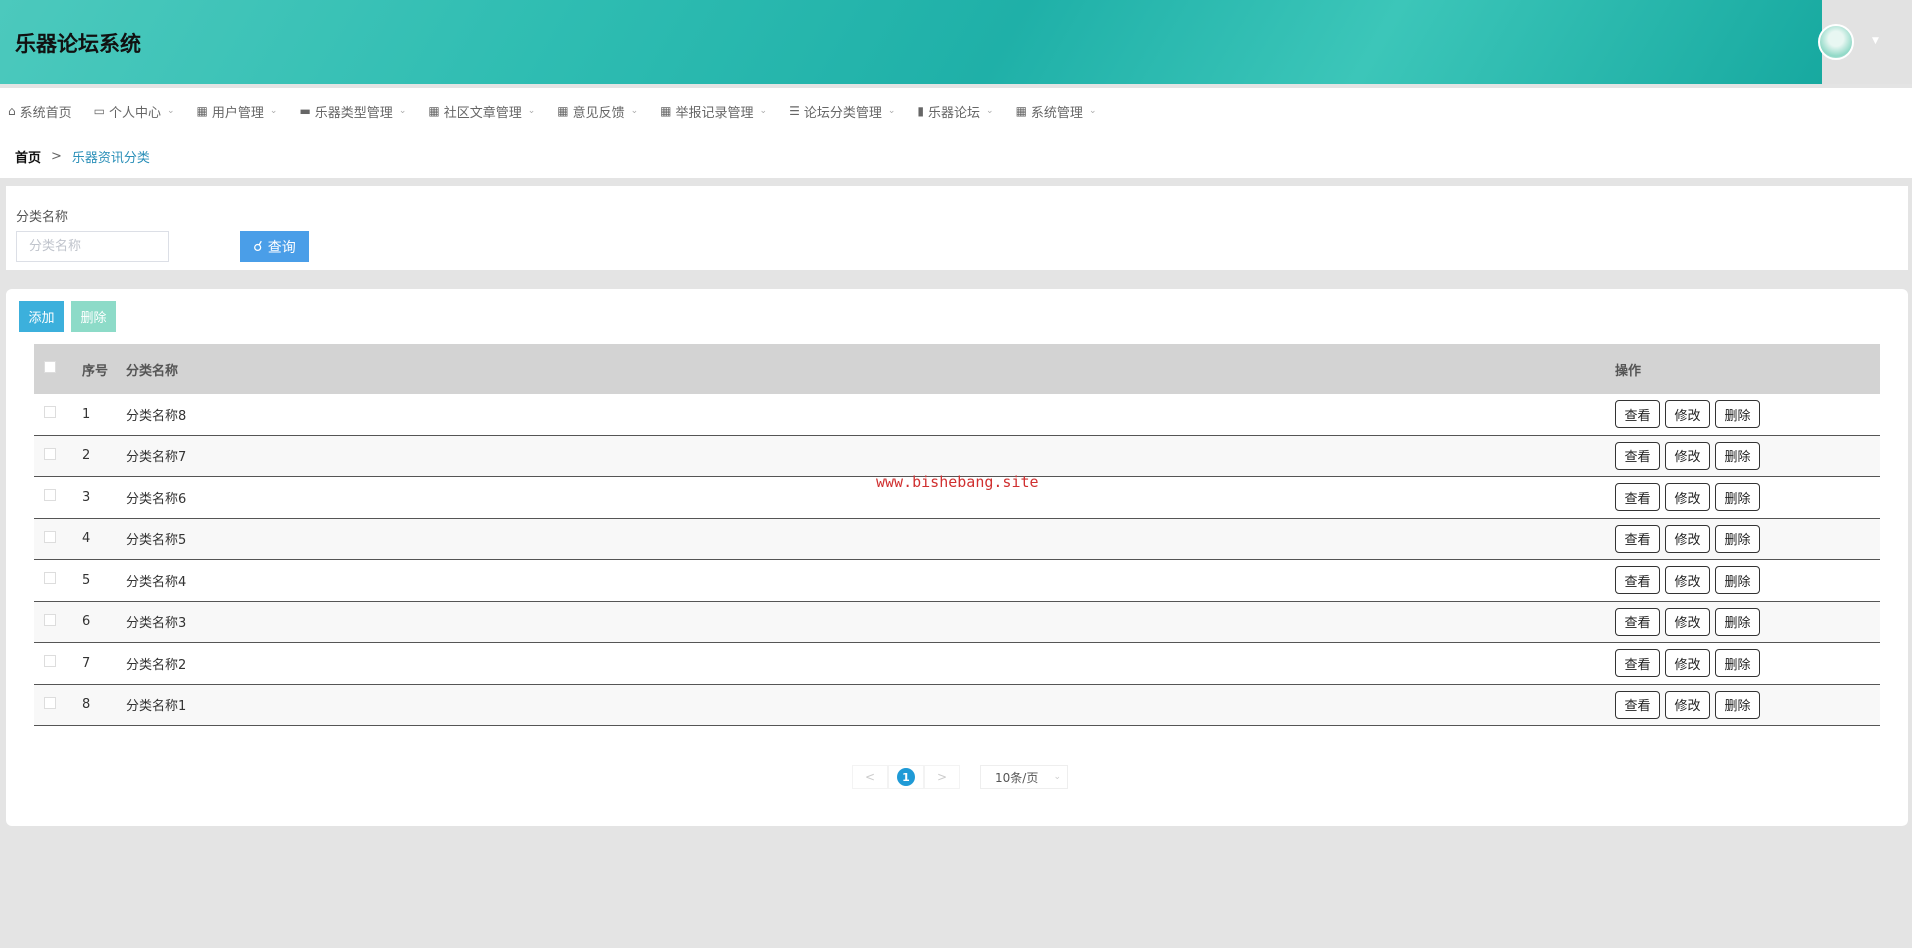 The width and height of the screenshot is (1912, 948). I want to click on batch-delete-button: 删除, so click(93, 316).